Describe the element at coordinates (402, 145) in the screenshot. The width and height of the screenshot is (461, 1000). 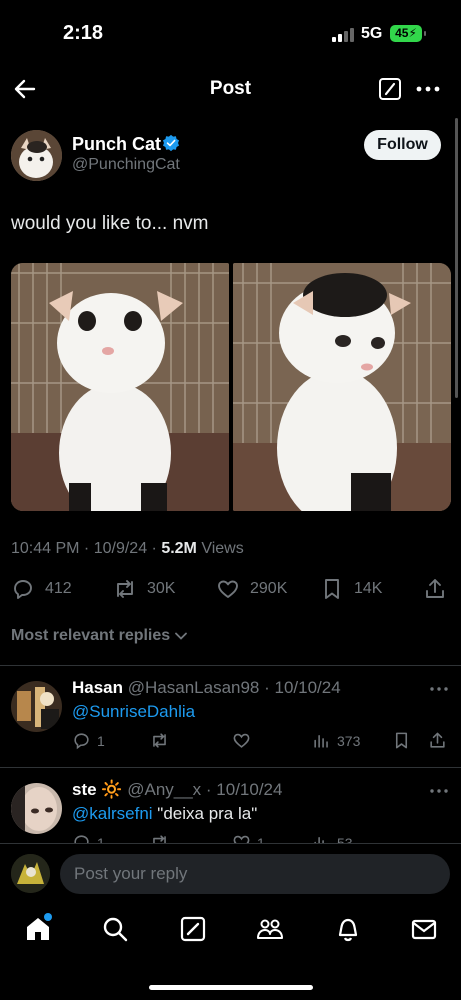
I see `follow-button: Follow` at that location.